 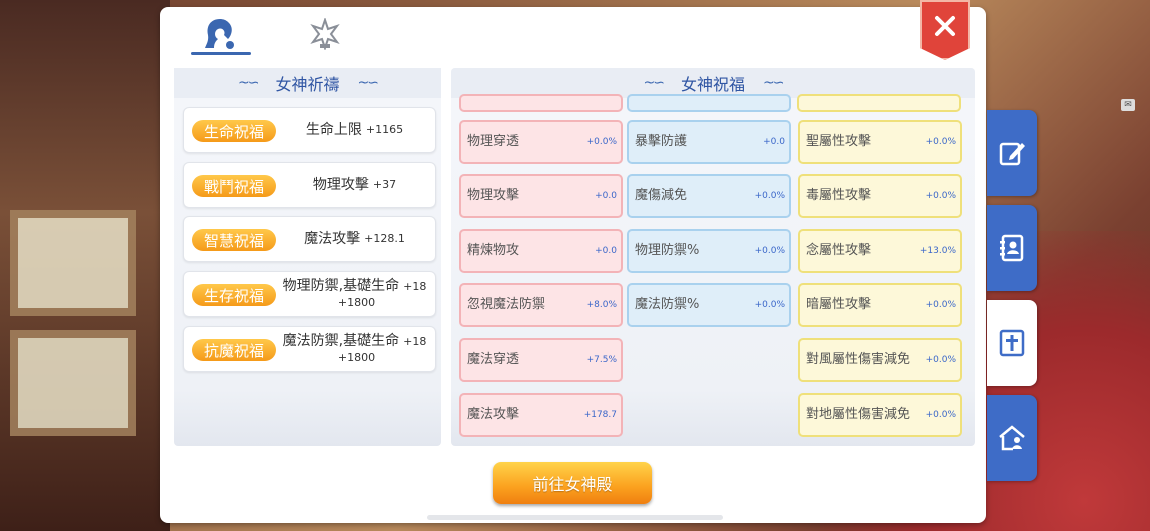 I want to click on prayer-row: 智慧祝福 魔法攻擊 +128.1, so click(x=309, y=239).